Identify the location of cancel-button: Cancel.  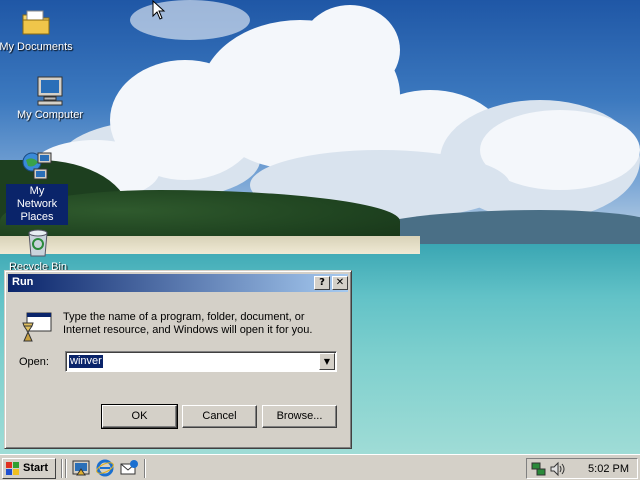
(219, 416).